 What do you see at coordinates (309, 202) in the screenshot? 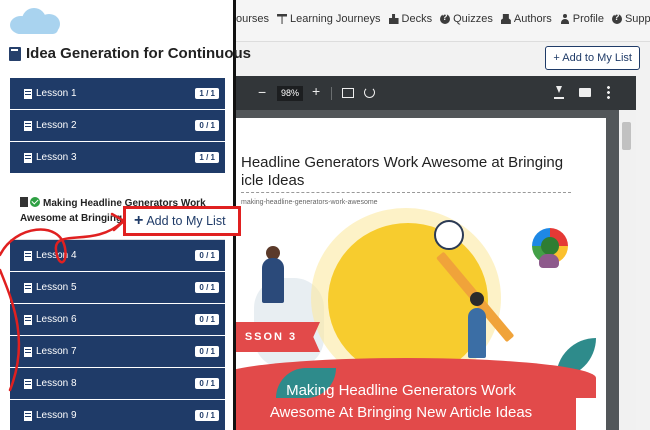
I see `document-slug: making-headline-generators-work-awesome` at bounding box center [309, 202].